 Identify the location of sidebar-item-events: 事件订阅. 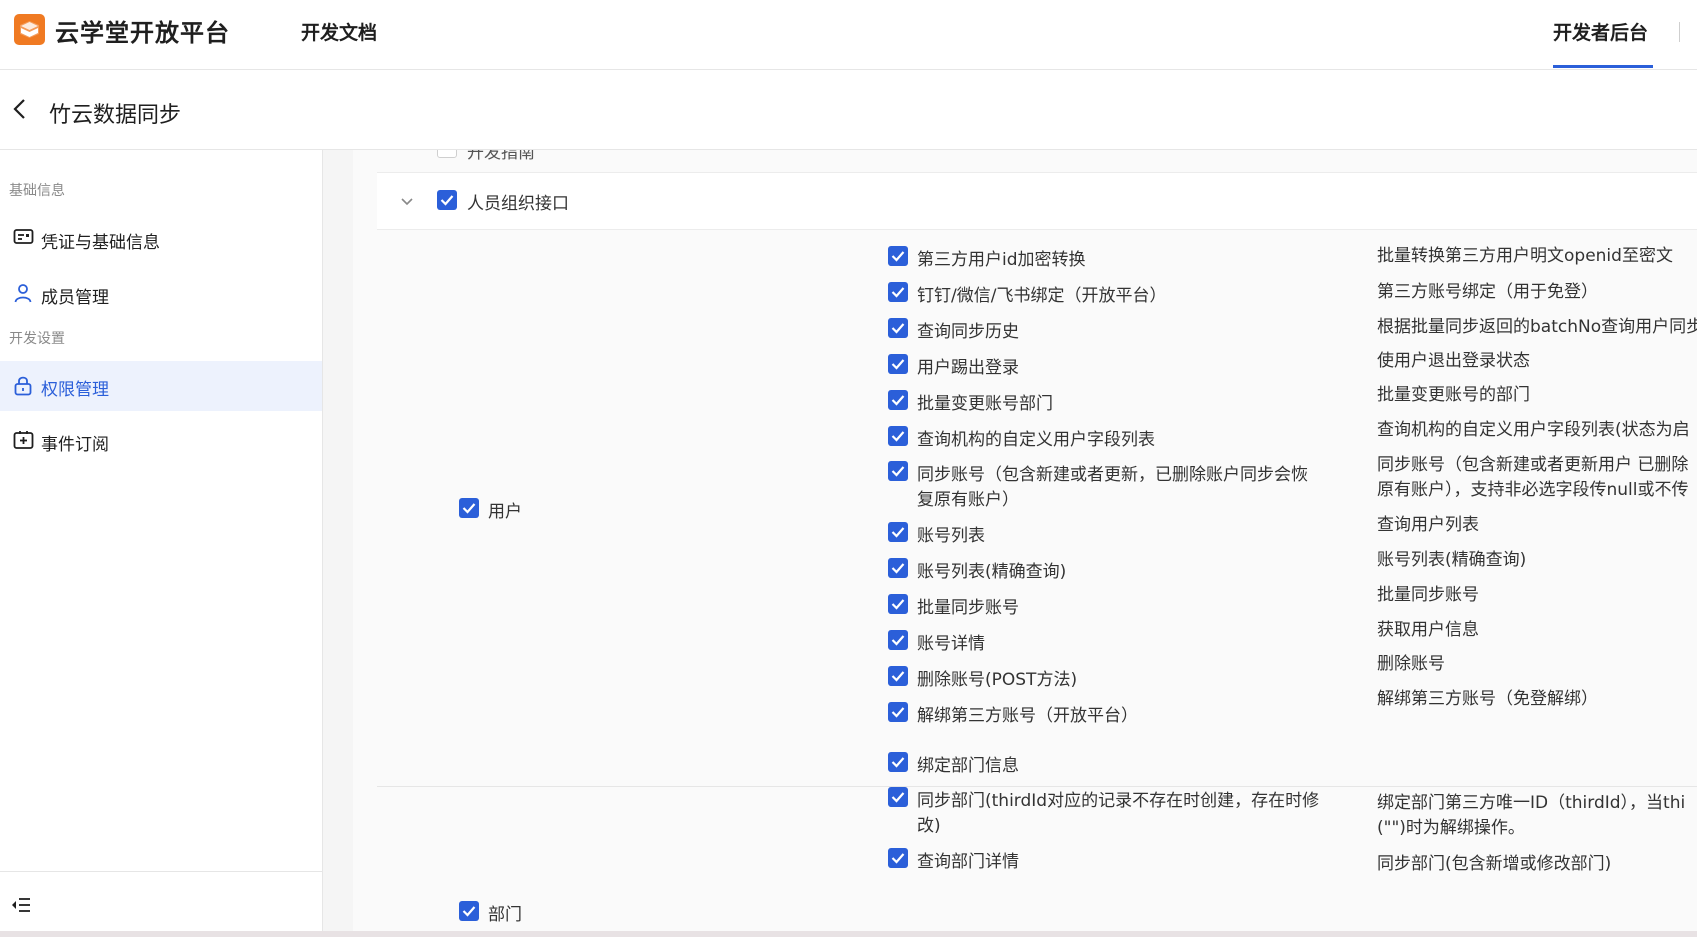
(161, 441).